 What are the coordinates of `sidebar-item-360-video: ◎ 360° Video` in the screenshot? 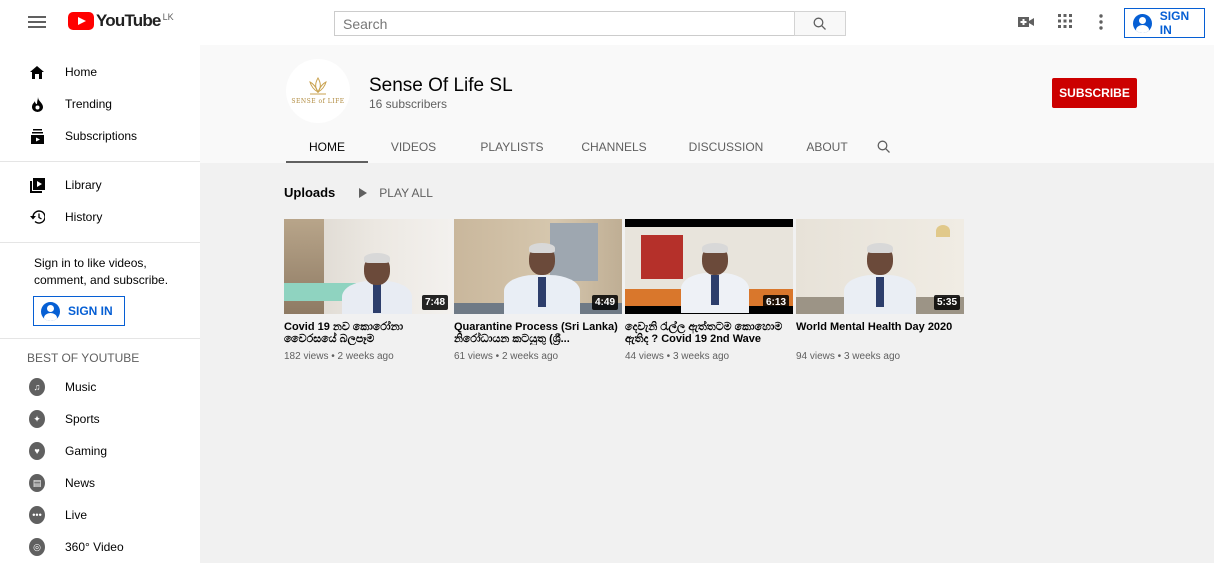 It's located at (100, 547).